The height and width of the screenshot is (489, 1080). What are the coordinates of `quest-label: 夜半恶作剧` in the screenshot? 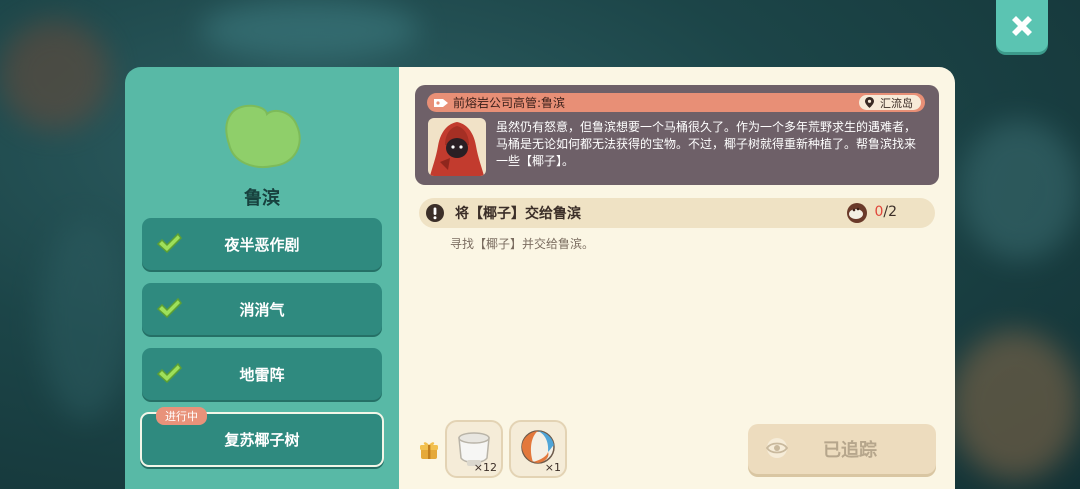 It's located at (262, 244).